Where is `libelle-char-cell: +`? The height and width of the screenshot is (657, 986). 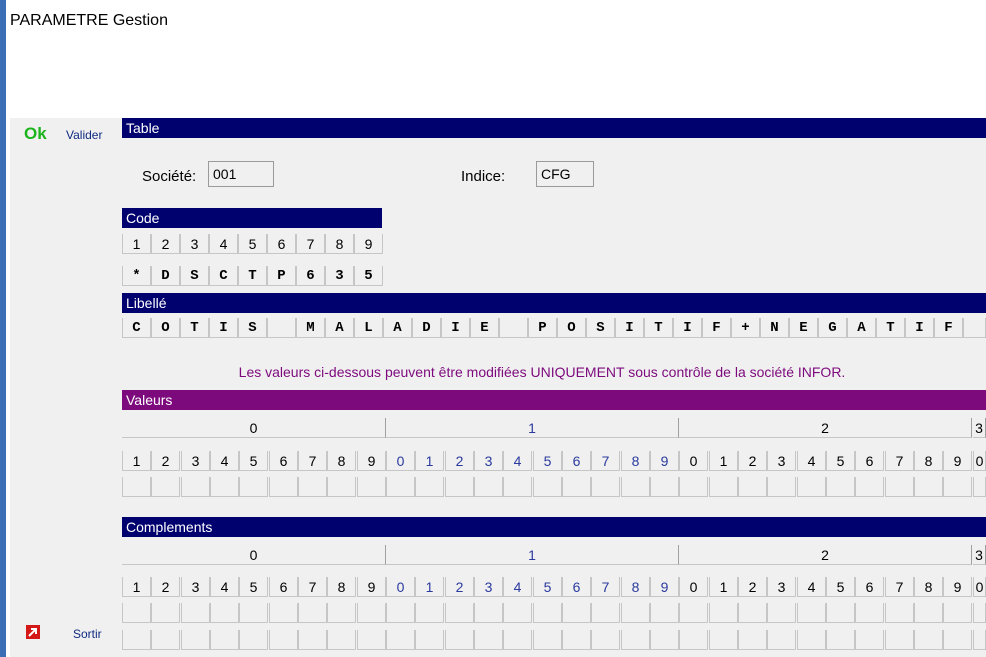
libelle-char-cell: + is located at coordinates (745, 328).